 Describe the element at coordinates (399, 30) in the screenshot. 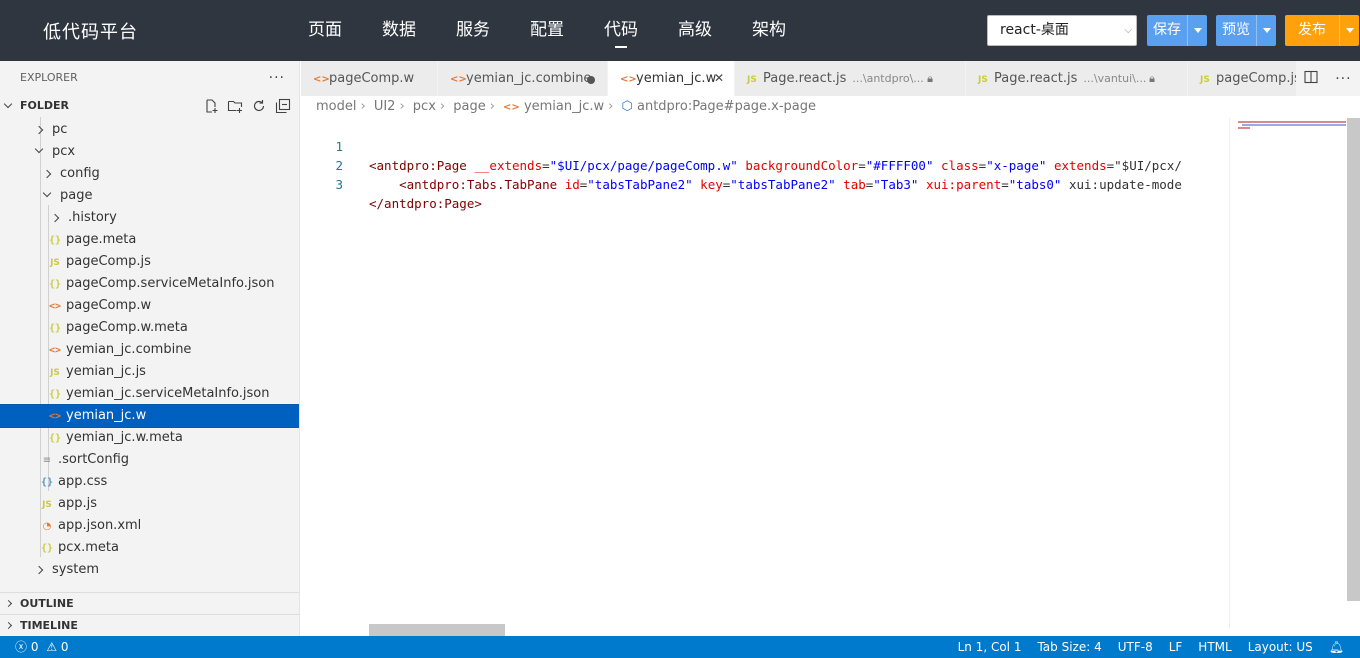

I see `nav-item-data: 数据` at that location.